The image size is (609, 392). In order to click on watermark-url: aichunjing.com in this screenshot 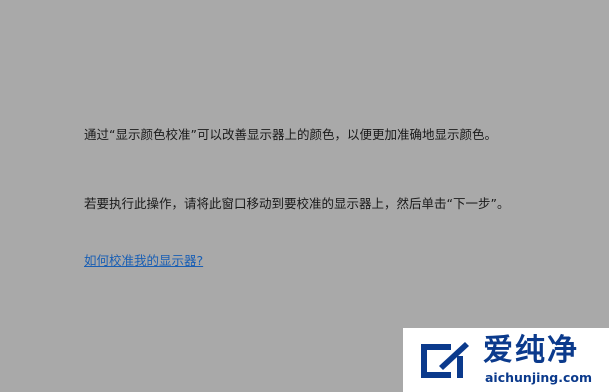, I will do `click(539, 377)`.